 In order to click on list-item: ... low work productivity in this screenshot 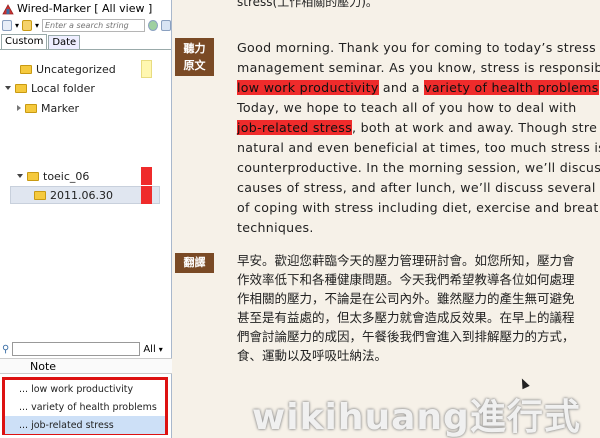, I will do `click(85, 389)`.